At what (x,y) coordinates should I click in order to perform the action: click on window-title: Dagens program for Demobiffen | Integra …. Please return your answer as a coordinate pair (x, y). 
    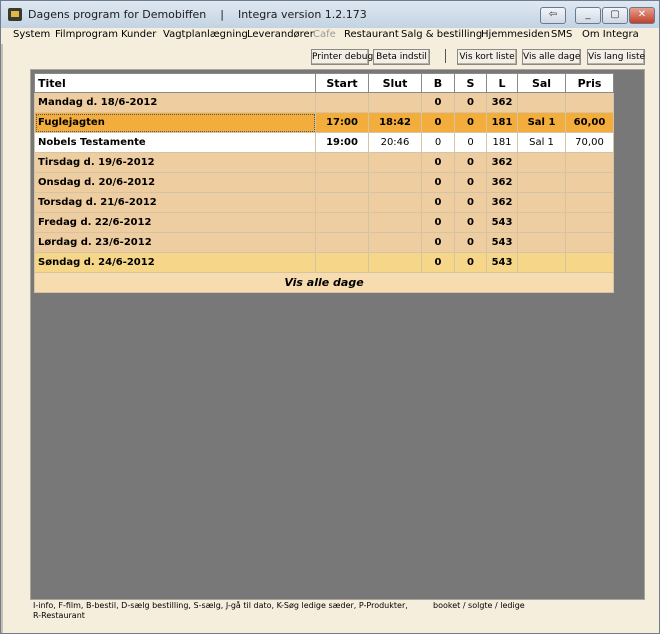
    Looking at the image, I should click on (197, 14).